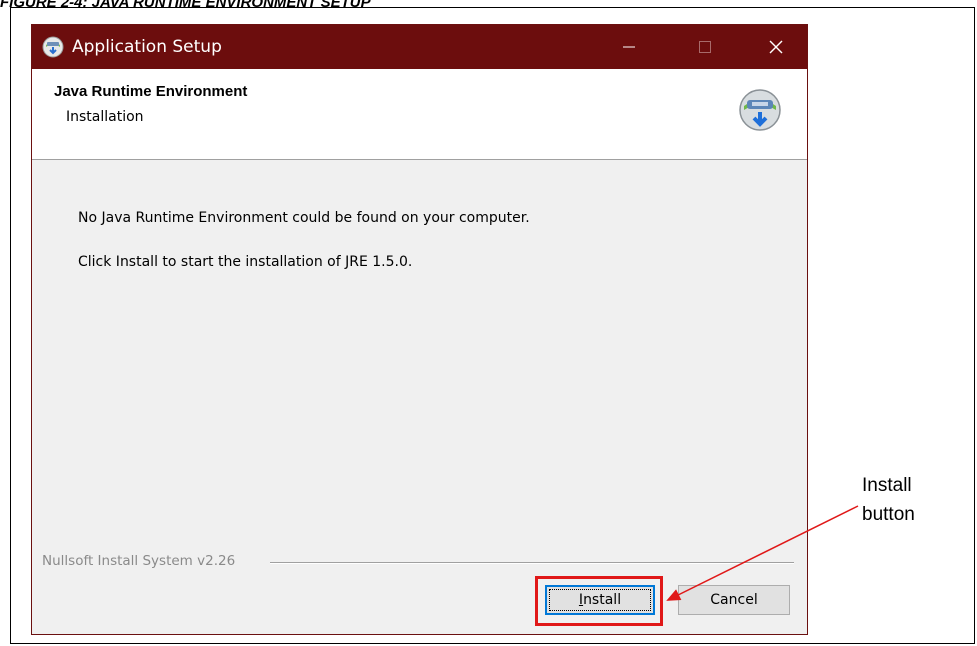 Image resolution: width=977 pixels, height=646 pixels. I want to click on branding-text: Nullsoft Install System v2.26, so click(139, 561).